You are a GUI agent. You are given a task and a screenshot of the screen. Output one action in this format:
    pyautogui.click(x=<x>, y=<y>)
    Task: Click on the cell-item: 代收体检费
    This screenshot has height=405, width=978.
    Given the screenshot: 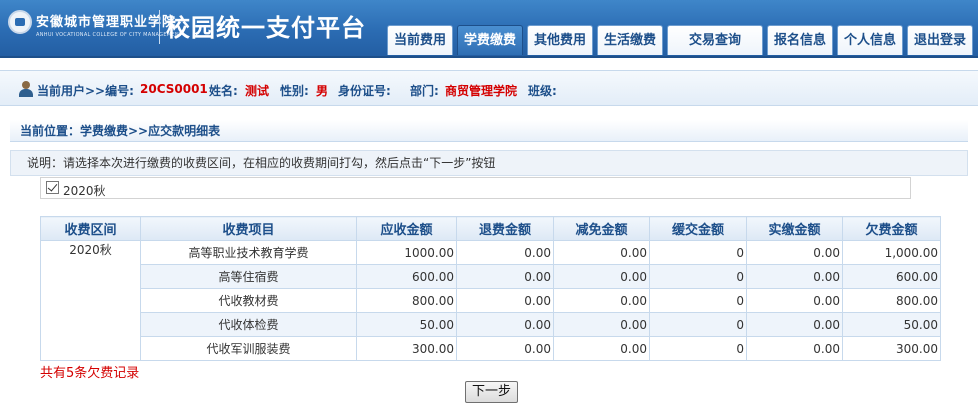 What is the action you would take?
    pyautogui.click(x=248, y=324)
    